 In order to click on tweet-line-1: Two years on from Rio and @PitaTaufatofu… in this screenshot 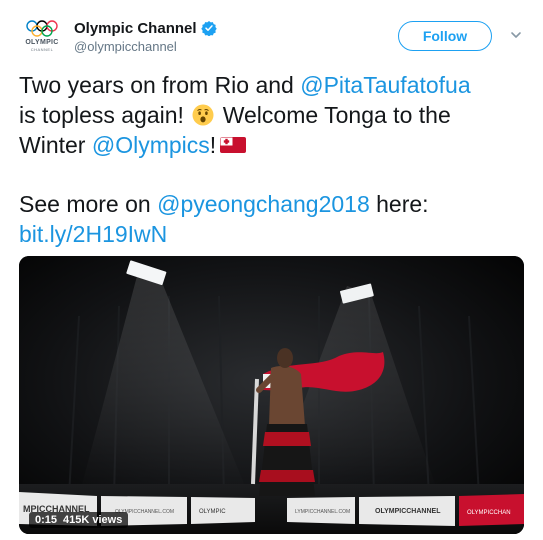, I will do `click(274, 85)`.